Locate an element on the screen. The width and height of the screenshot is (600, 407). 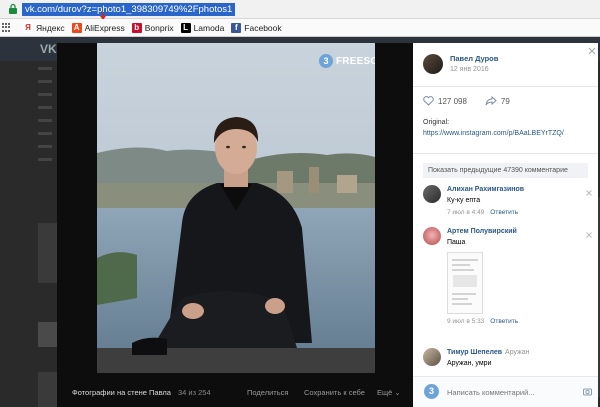
comment-text: Ку-ку епта is located at coordinates (464, 200).